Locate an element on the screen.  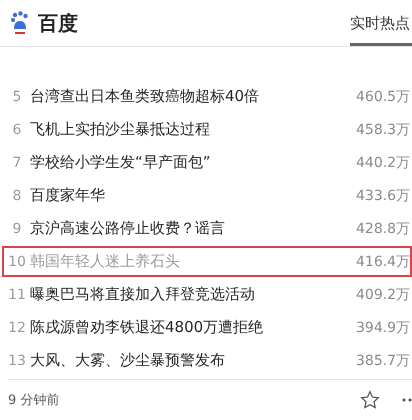
heat-value: 460.5万 is located at coordinates (383, 97).